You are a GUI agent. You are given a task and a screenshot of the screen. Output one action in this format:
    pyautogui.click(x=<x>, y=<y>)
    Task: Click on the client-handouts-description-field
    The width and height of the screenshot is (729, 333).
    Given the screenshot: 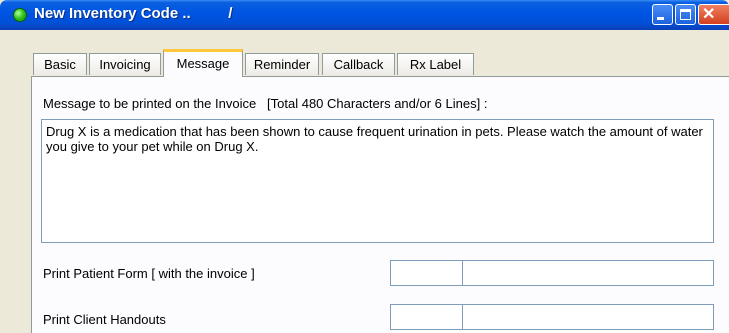 What is the action you would take?
    pyautogui.click(x=588, y=317)
    